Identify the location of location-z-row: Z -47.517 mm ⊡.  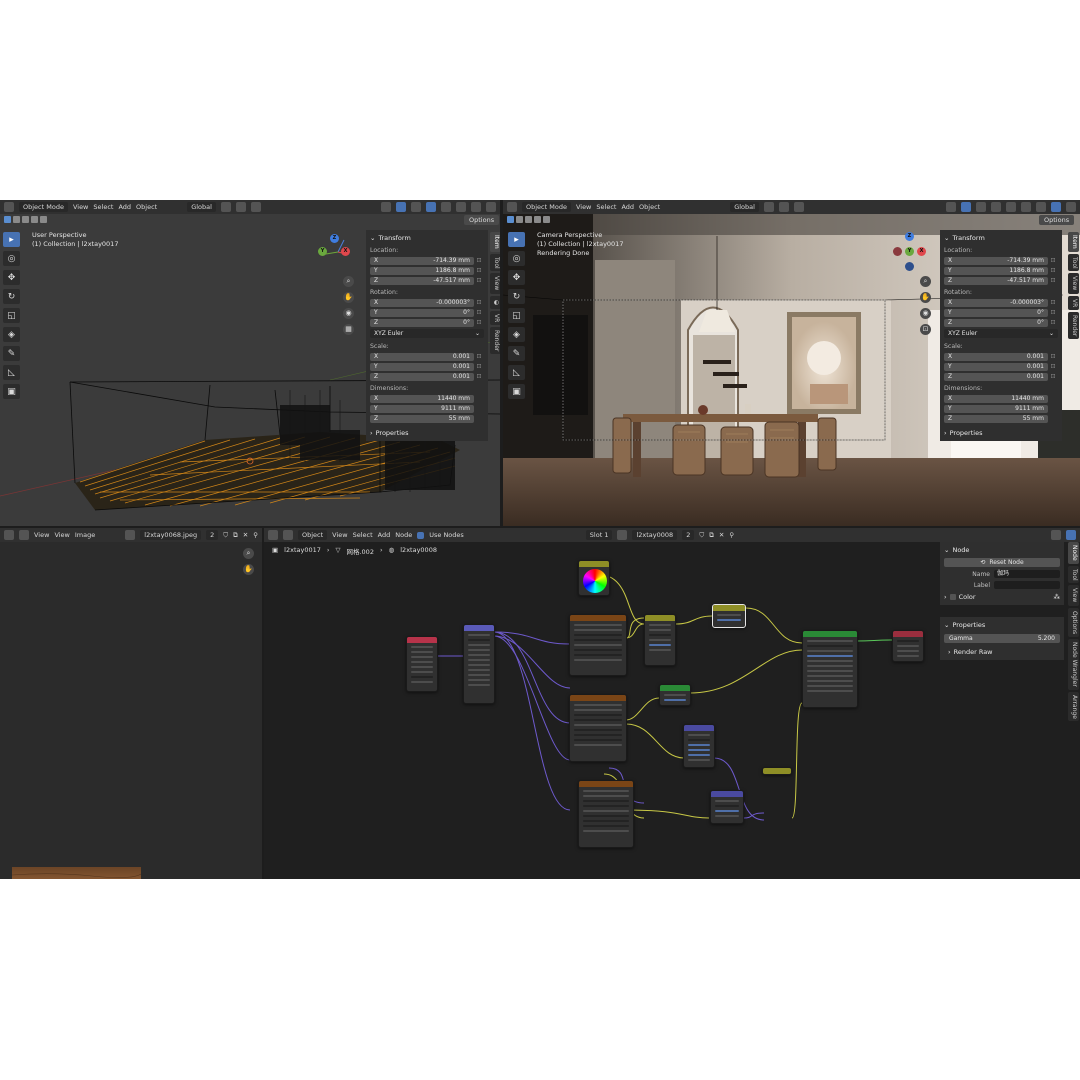
(1001, 280).